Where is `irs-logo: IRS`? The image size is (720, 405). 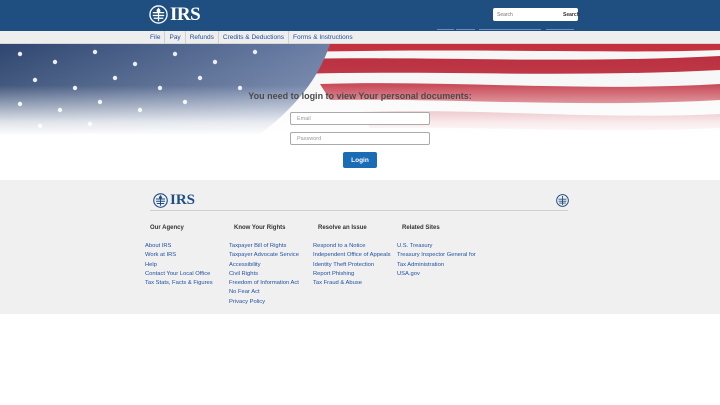
irs-logo: IRS is located at coordinates (175, 14).